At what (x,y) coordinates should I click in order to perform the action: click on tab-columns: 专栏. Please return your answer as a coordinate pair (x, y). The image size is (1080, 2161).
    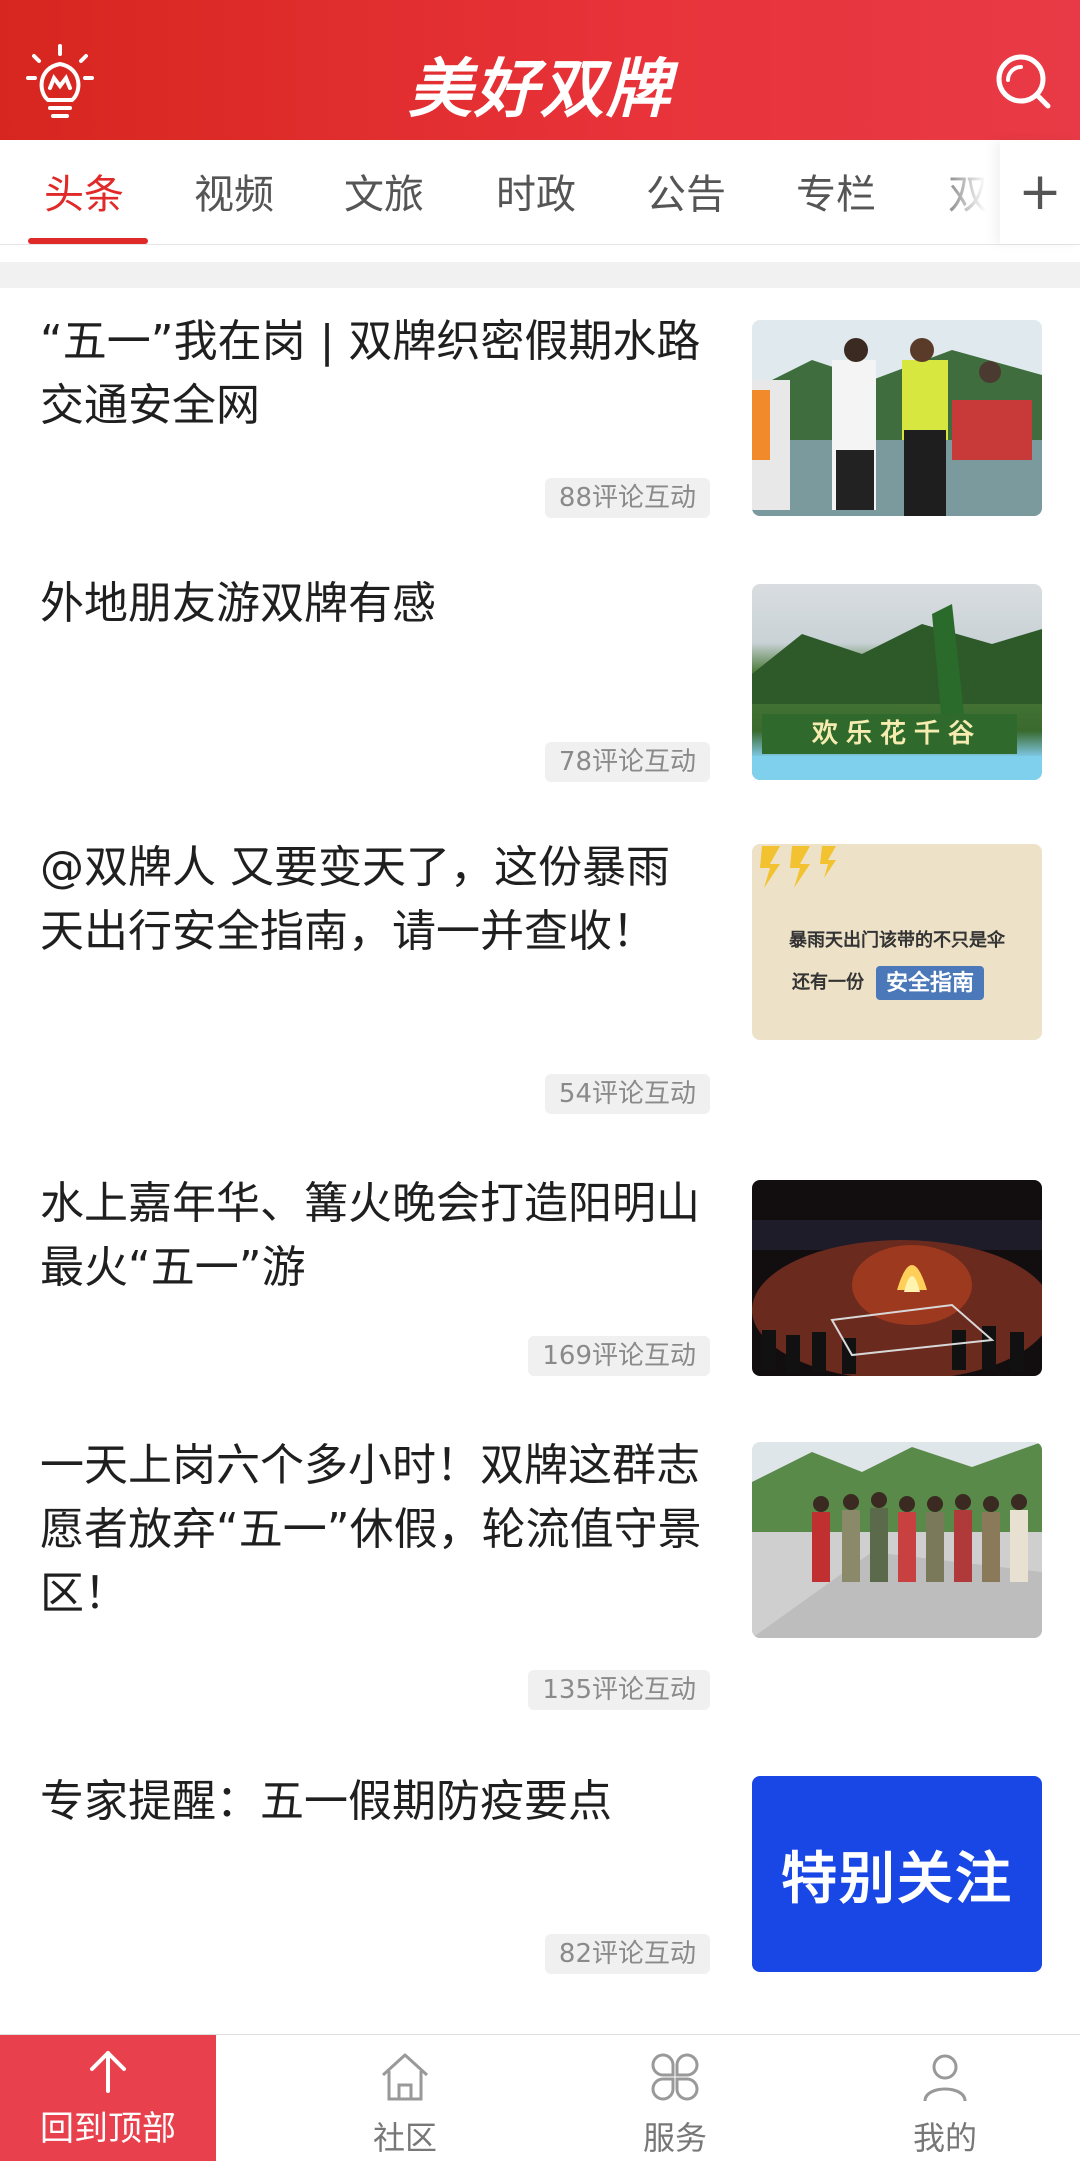
    Looking at the image, I should click on (836, 191).